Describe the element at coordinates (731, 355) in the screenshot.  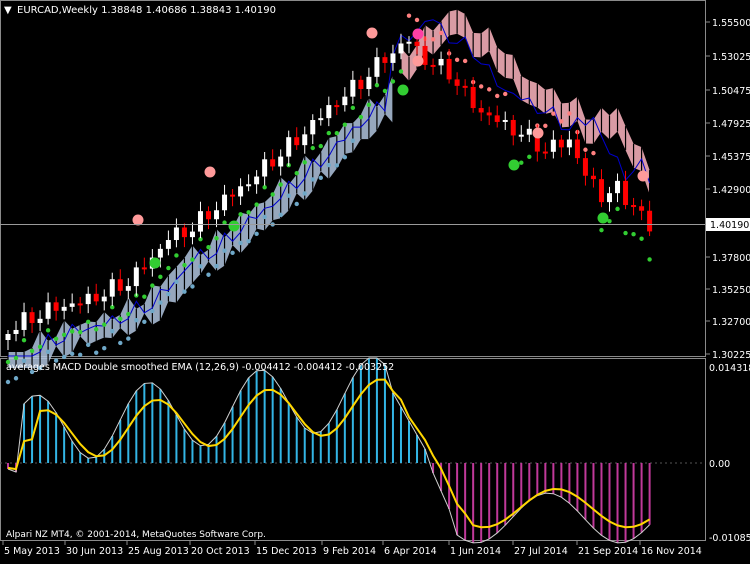
I see `price-tick-label: 1.30225` at that location.